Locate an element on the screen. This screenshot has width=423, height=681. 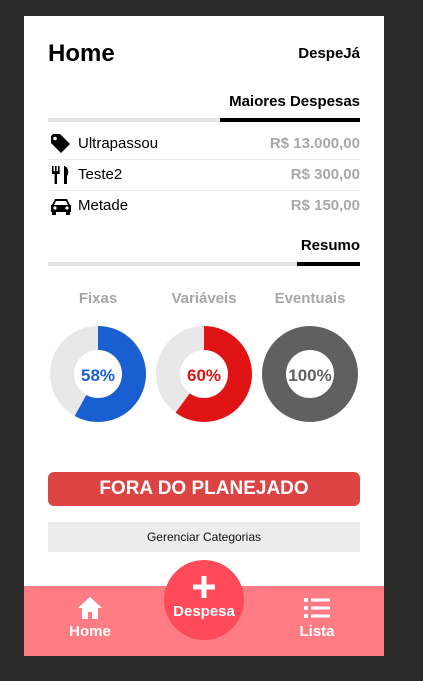
top-expenses-header: Maiores Despesas is located at coordinates (204, 107).